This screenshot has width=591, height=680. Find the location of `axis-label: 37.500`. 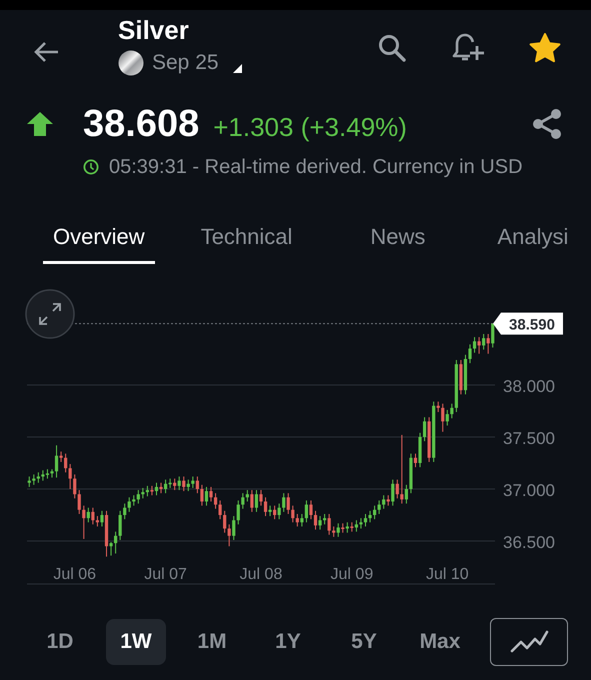

axis-label: 37.500 is located at coordinates (529, 438).